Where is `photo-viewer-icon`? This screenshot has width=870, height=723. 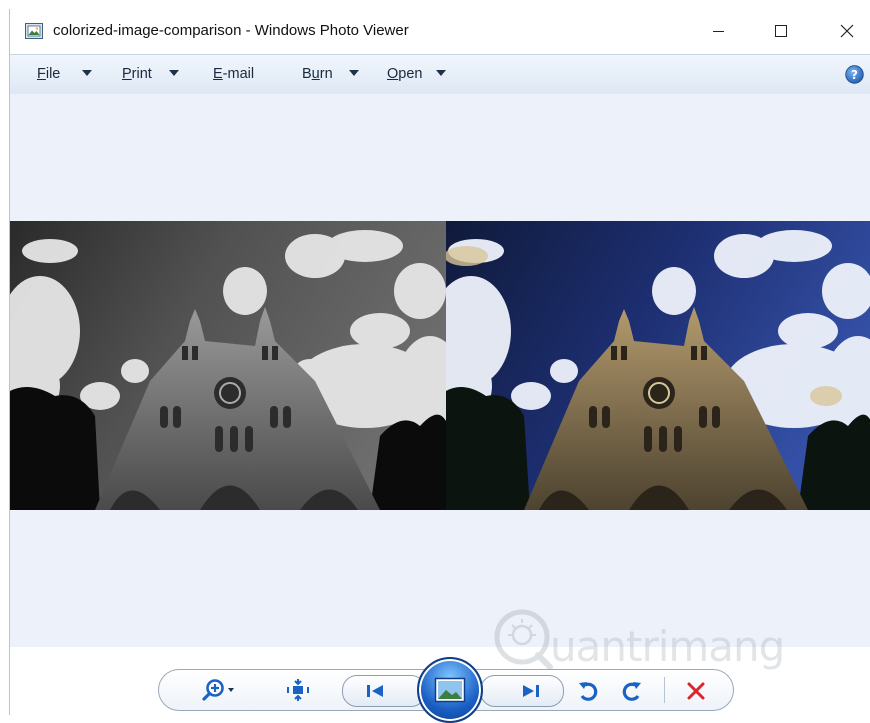 photo-viewer-icon is located at coordinates (34, 31).